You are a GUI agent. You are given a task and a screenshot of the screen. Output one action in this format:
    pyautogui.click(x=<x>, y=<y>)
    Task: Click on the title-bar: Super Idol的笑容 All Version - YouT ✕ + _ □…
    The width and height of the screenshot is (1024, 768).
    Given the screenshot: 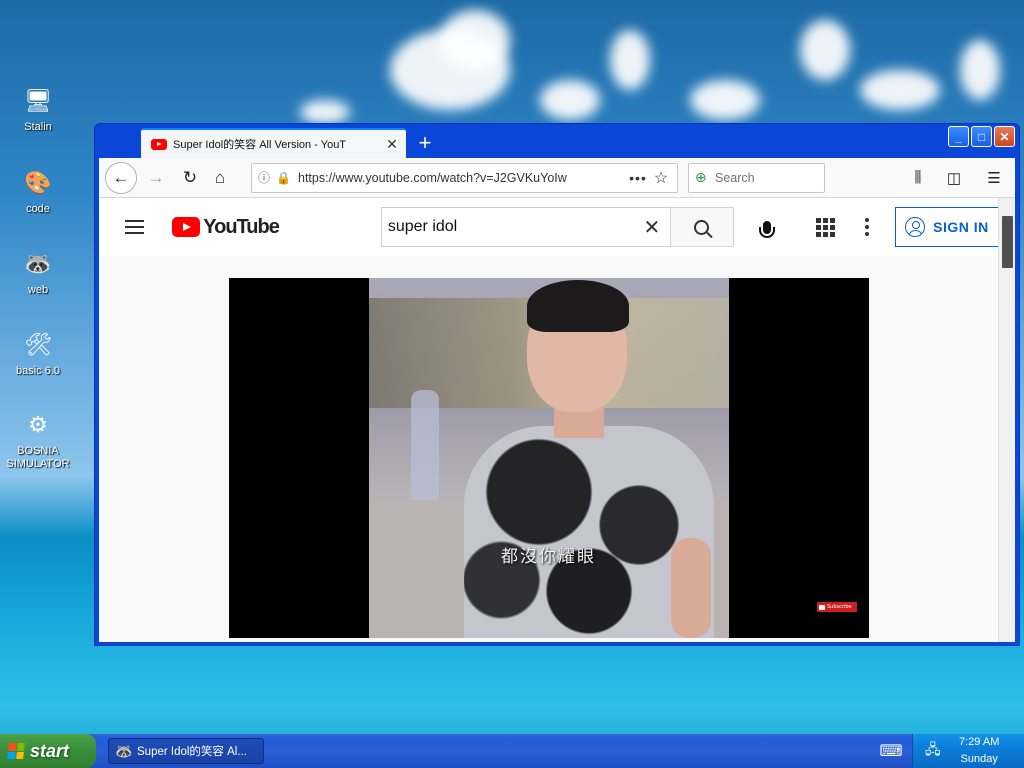 What is the action you would take?
    pyautogui.click(x=557, y=141)
    